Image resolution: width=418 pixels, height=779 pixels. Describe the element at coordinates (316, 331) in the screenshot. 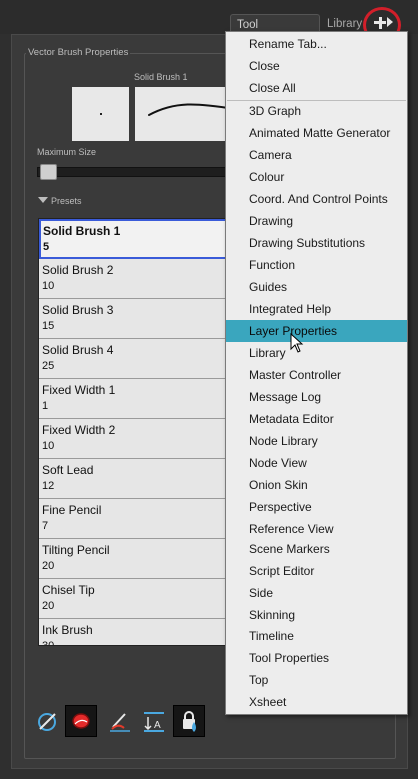

I see `menu-item-layer-properties: Layer Properties` at that location.